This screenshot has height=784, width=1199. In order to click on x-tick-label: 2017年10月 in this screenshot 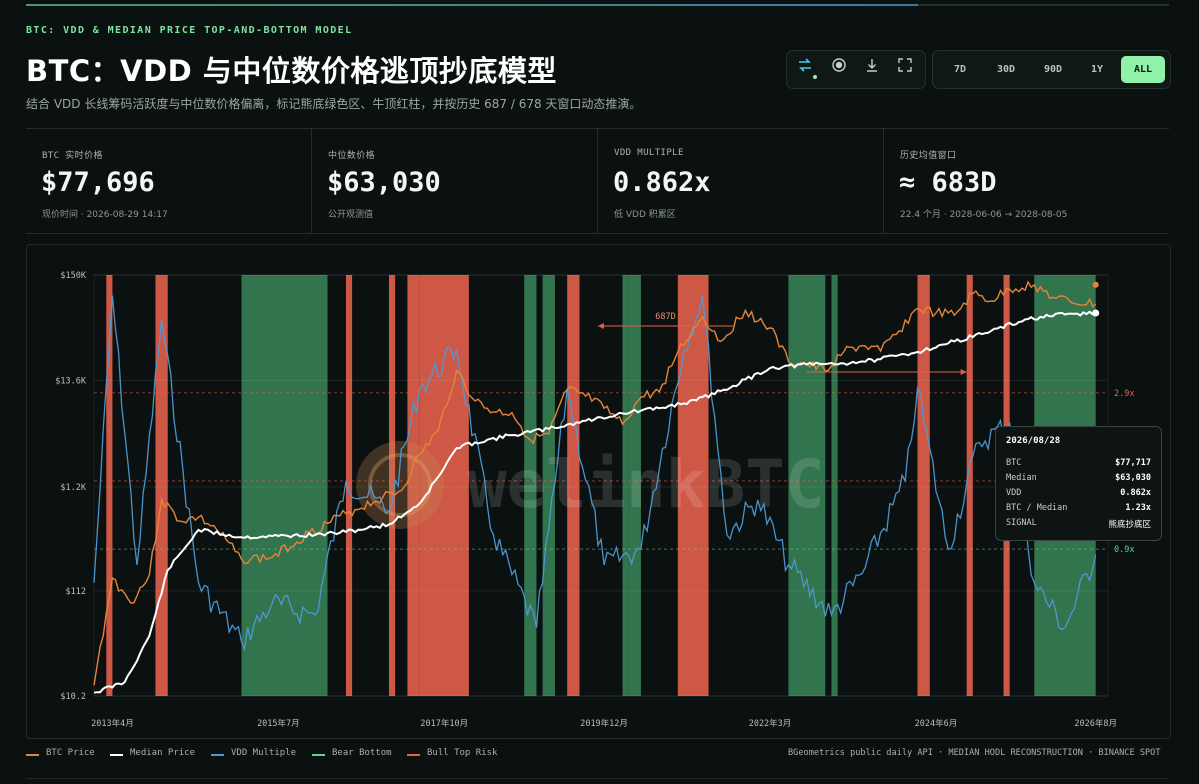, I will do `click(444, 723)`.